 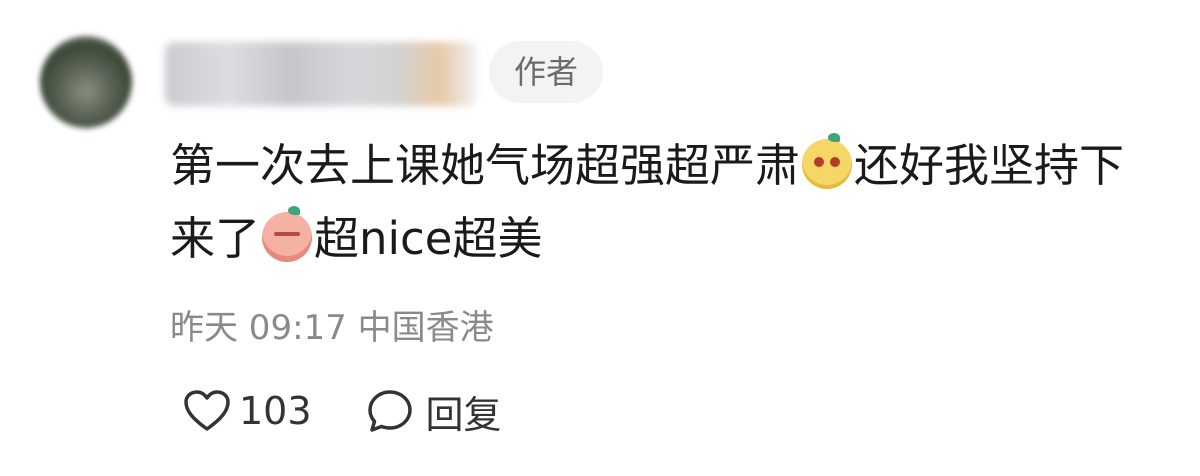 I want to click on reply-button: 回复, so click(x=434, y=411).